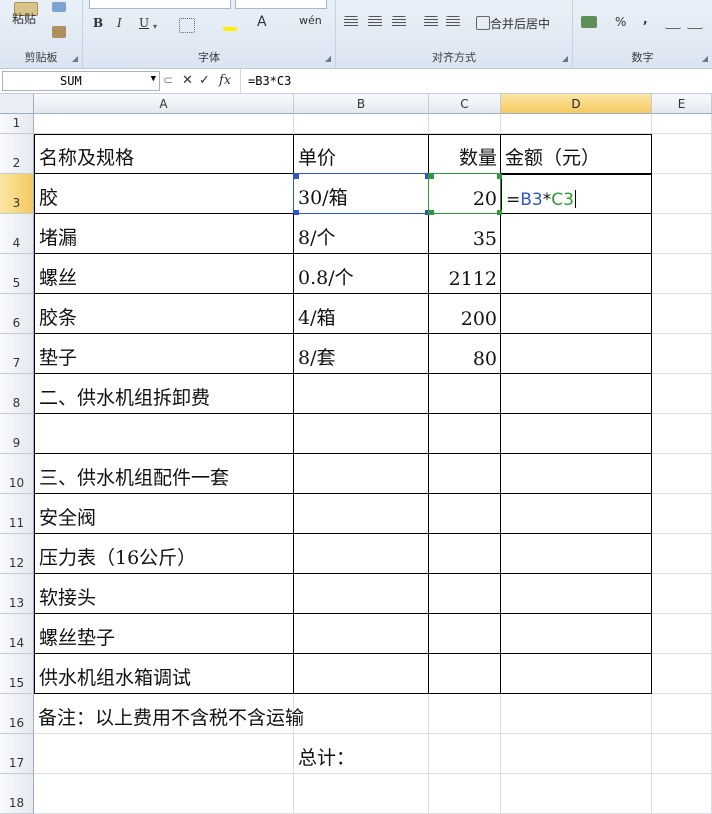  Describe the element at coordinates (682, 794) in the screenshot. I see `cell-e18` at that location.